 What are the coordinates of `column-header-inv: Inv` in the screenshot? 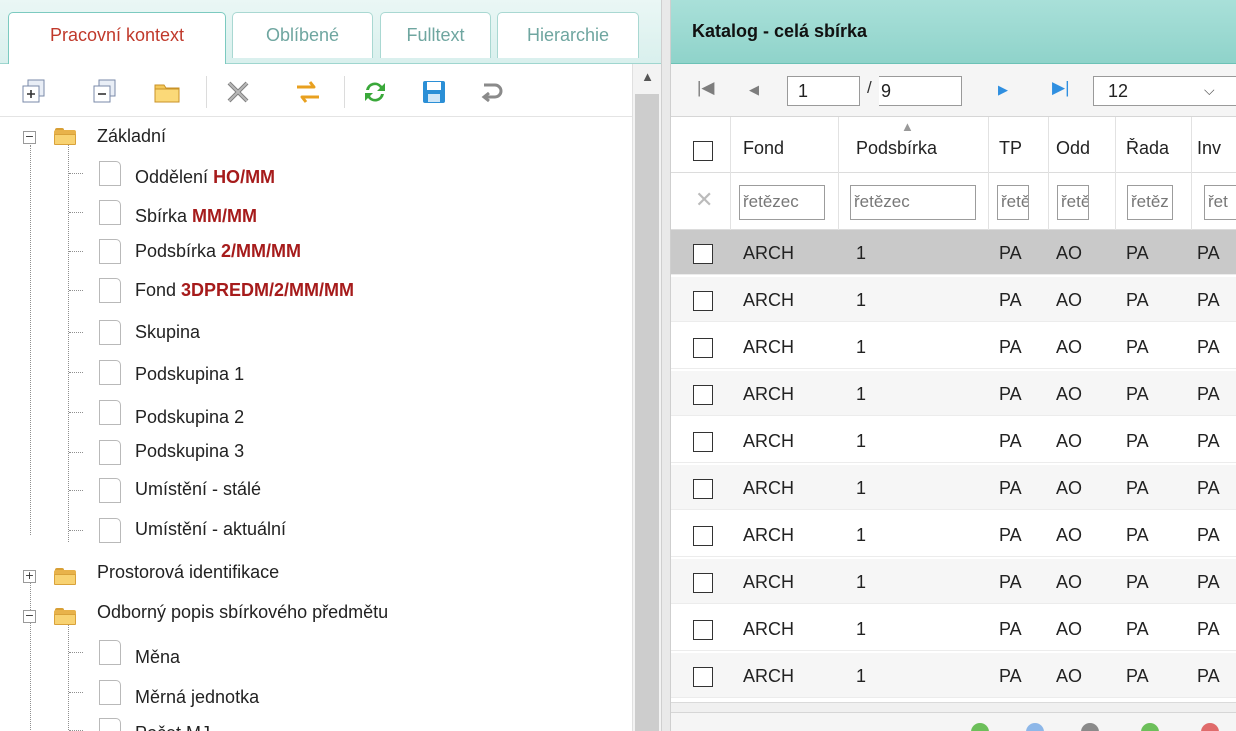 It's located at (1209, 148).